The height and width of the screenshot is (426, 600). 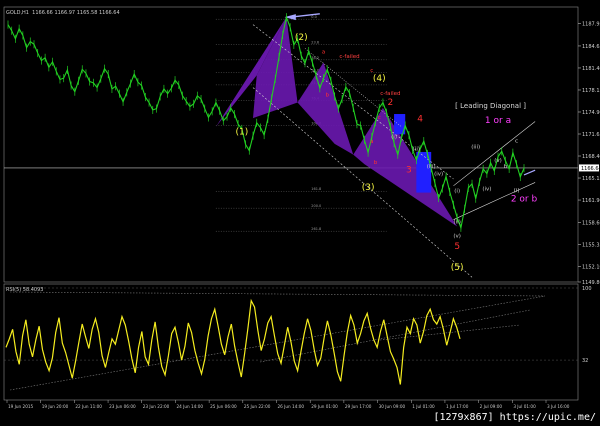 What do you see at coordinates (409, 170) in the screenshot?
I see `wave-annotation: 3` at bounding box center [409, 170].